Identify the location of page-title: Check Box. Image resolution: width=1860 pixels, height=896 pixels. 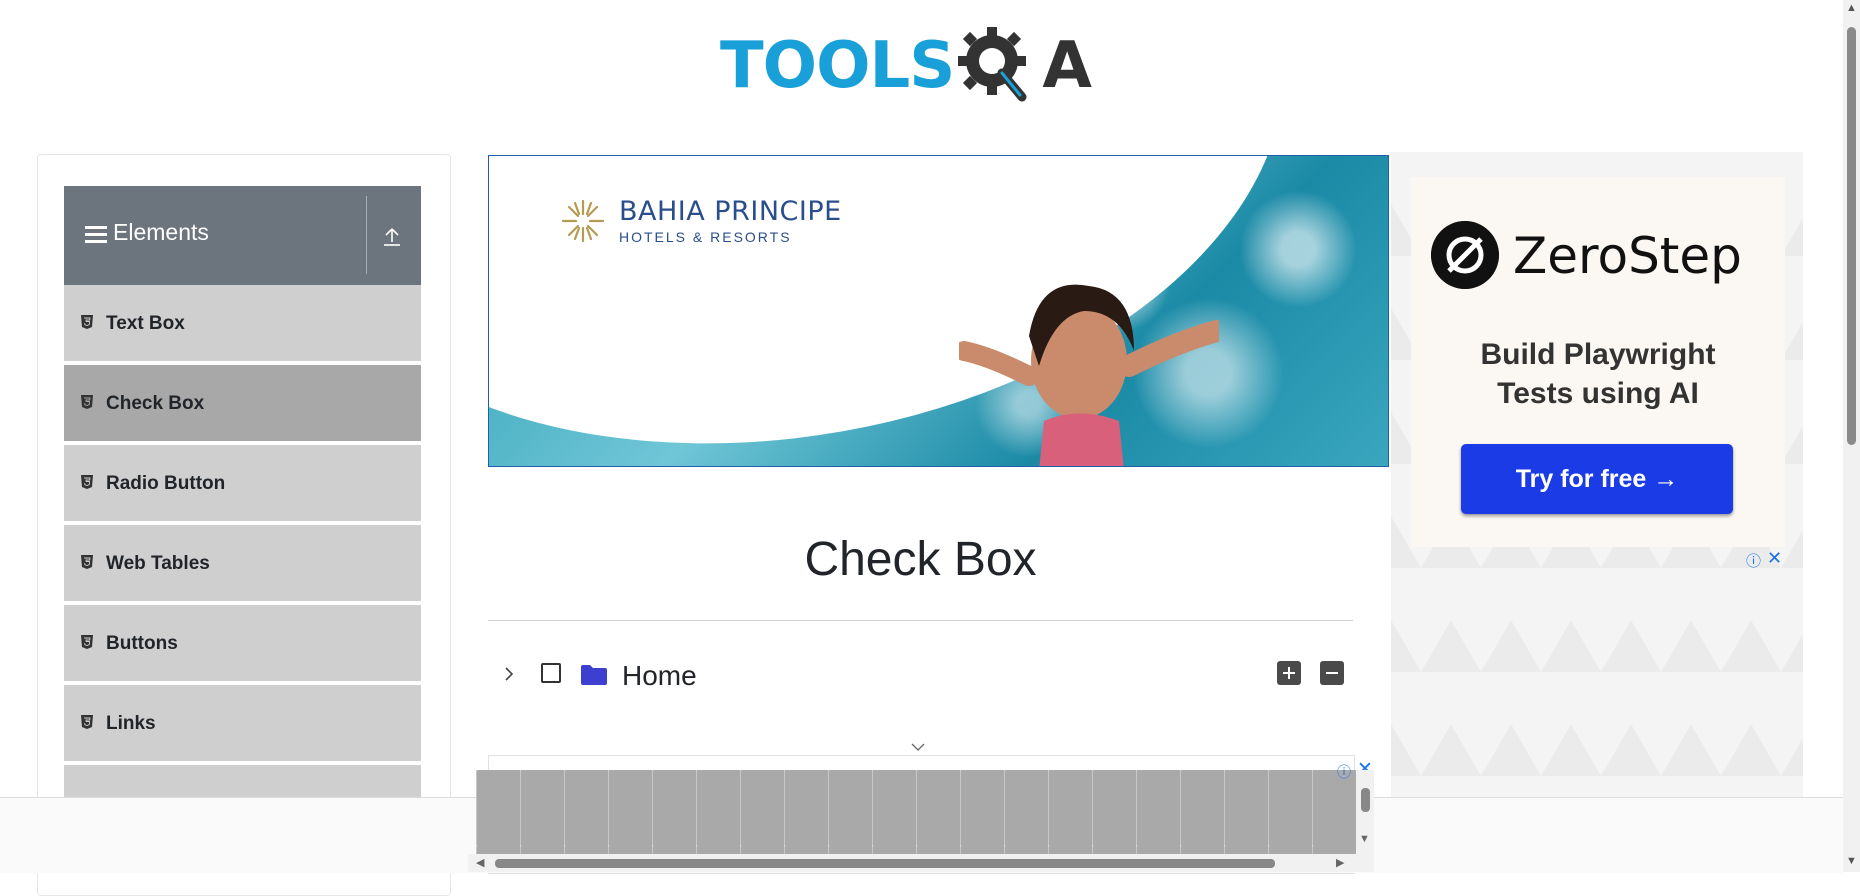
(920, 559).